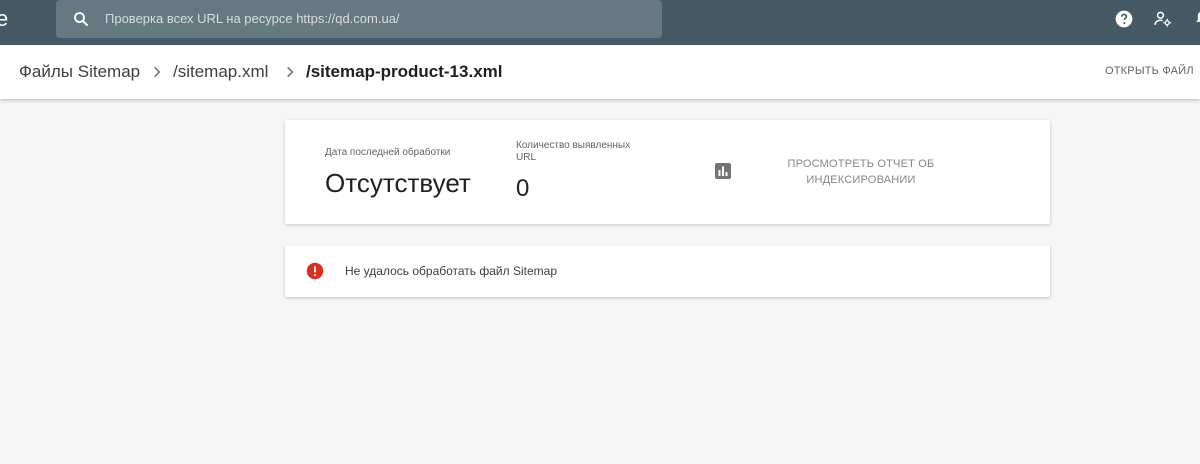 The height and width of the screenshot is (464, 1200). Describe the element at coordinates (1149, 71) in the screenshot. I see `open-file-button: ОТКРЫТЬ ФАЙЛ` at that location.